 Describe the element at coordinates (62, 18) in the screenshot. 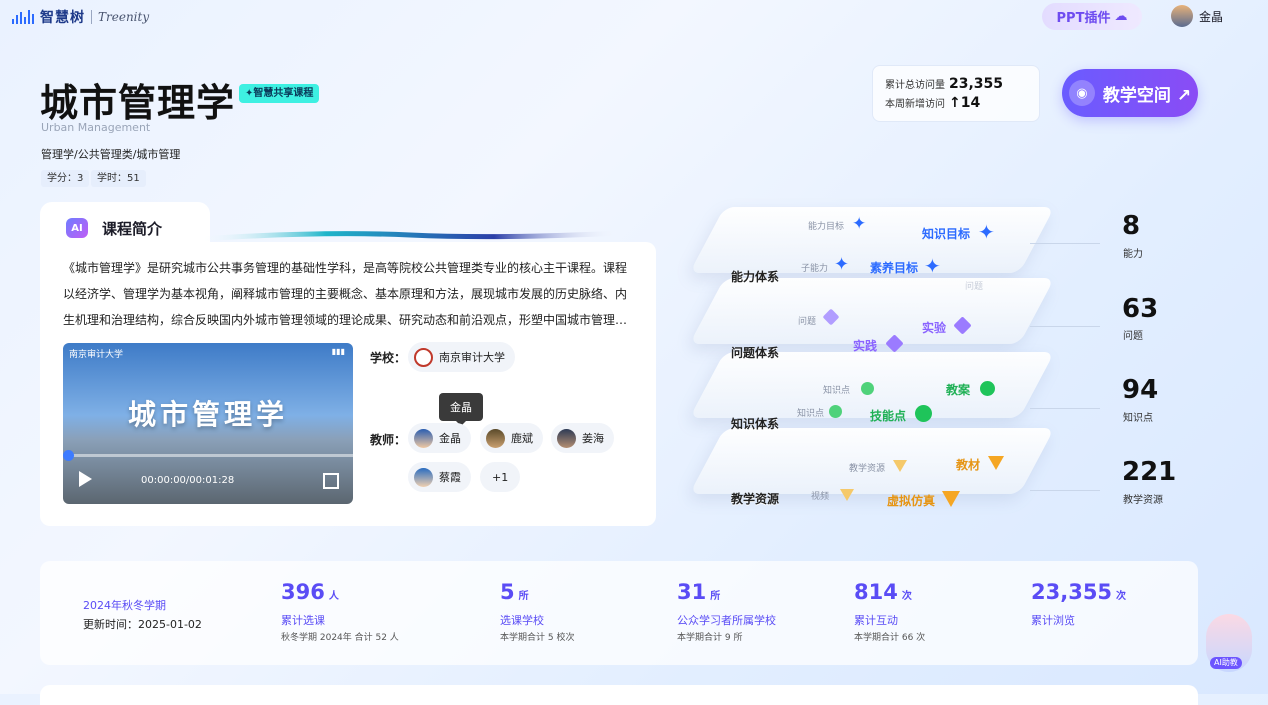

I see `logo-text: 智慧树` at that location.